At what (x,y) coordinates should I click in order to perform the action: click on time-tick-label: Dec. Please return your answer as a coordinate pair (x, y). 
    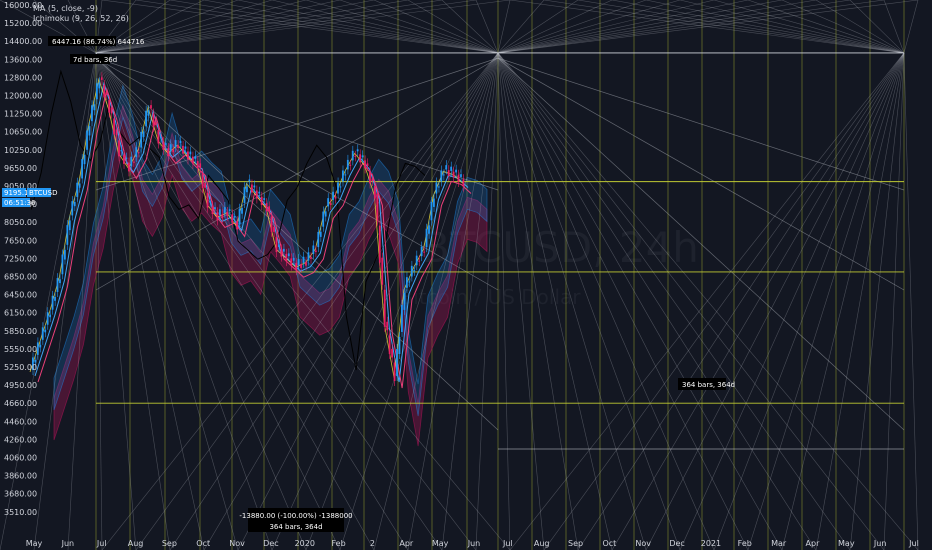
    Looking at the image, I should click on (676, 543).